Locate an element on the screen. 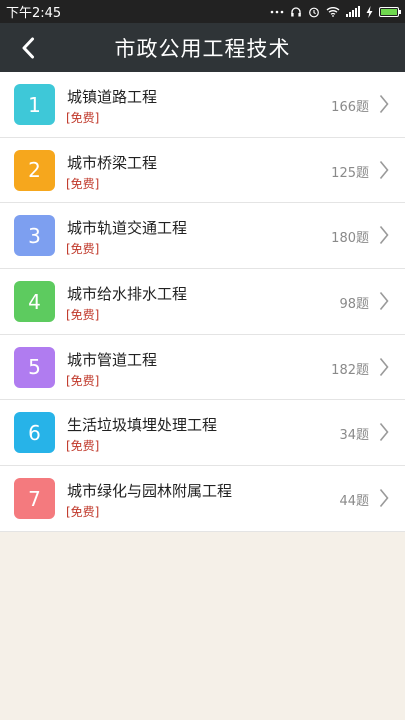  item-title: 城市桥梁工程 is located at coordinates (112, 162).